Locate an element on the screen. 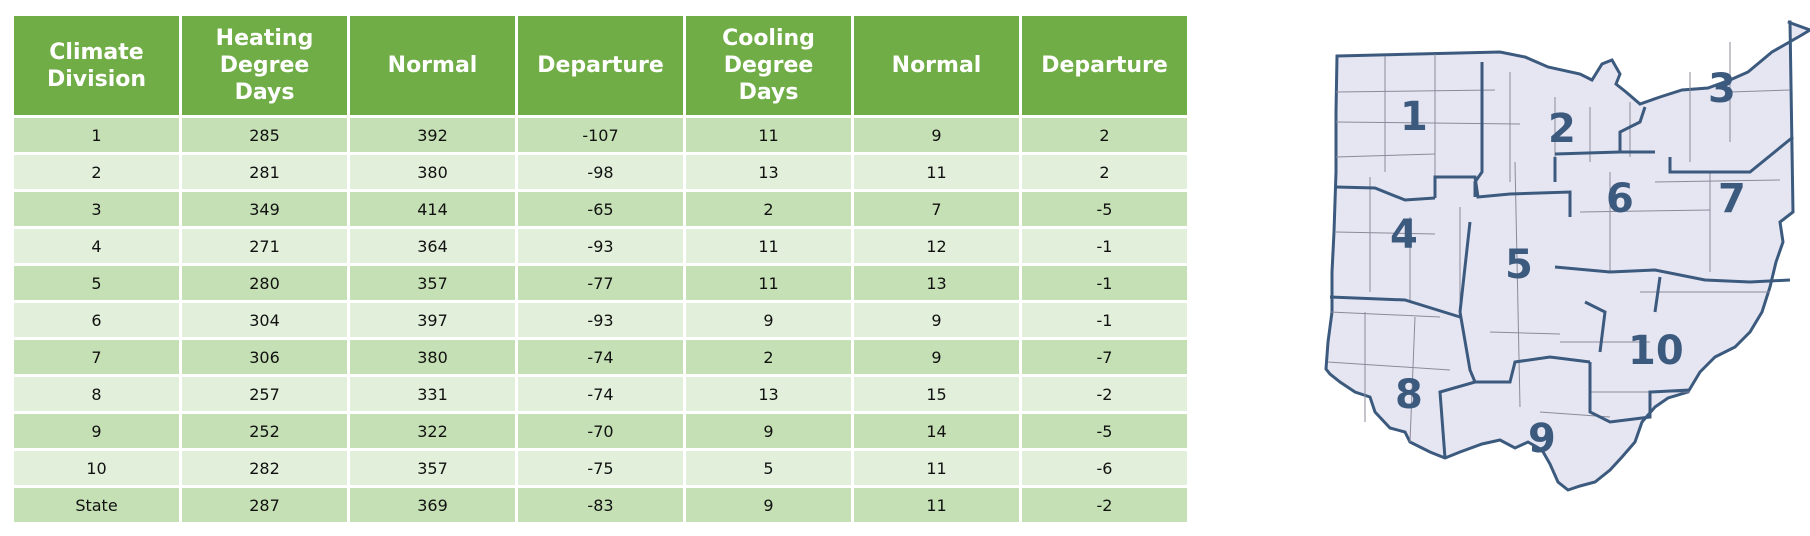  value-cell: 304 is located at coordinates (264, 320).